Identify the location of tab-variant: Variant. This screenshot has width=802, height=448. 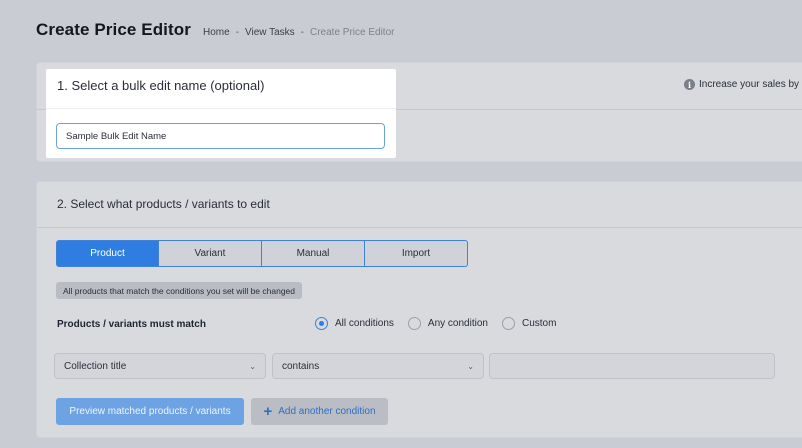
(210, 253).